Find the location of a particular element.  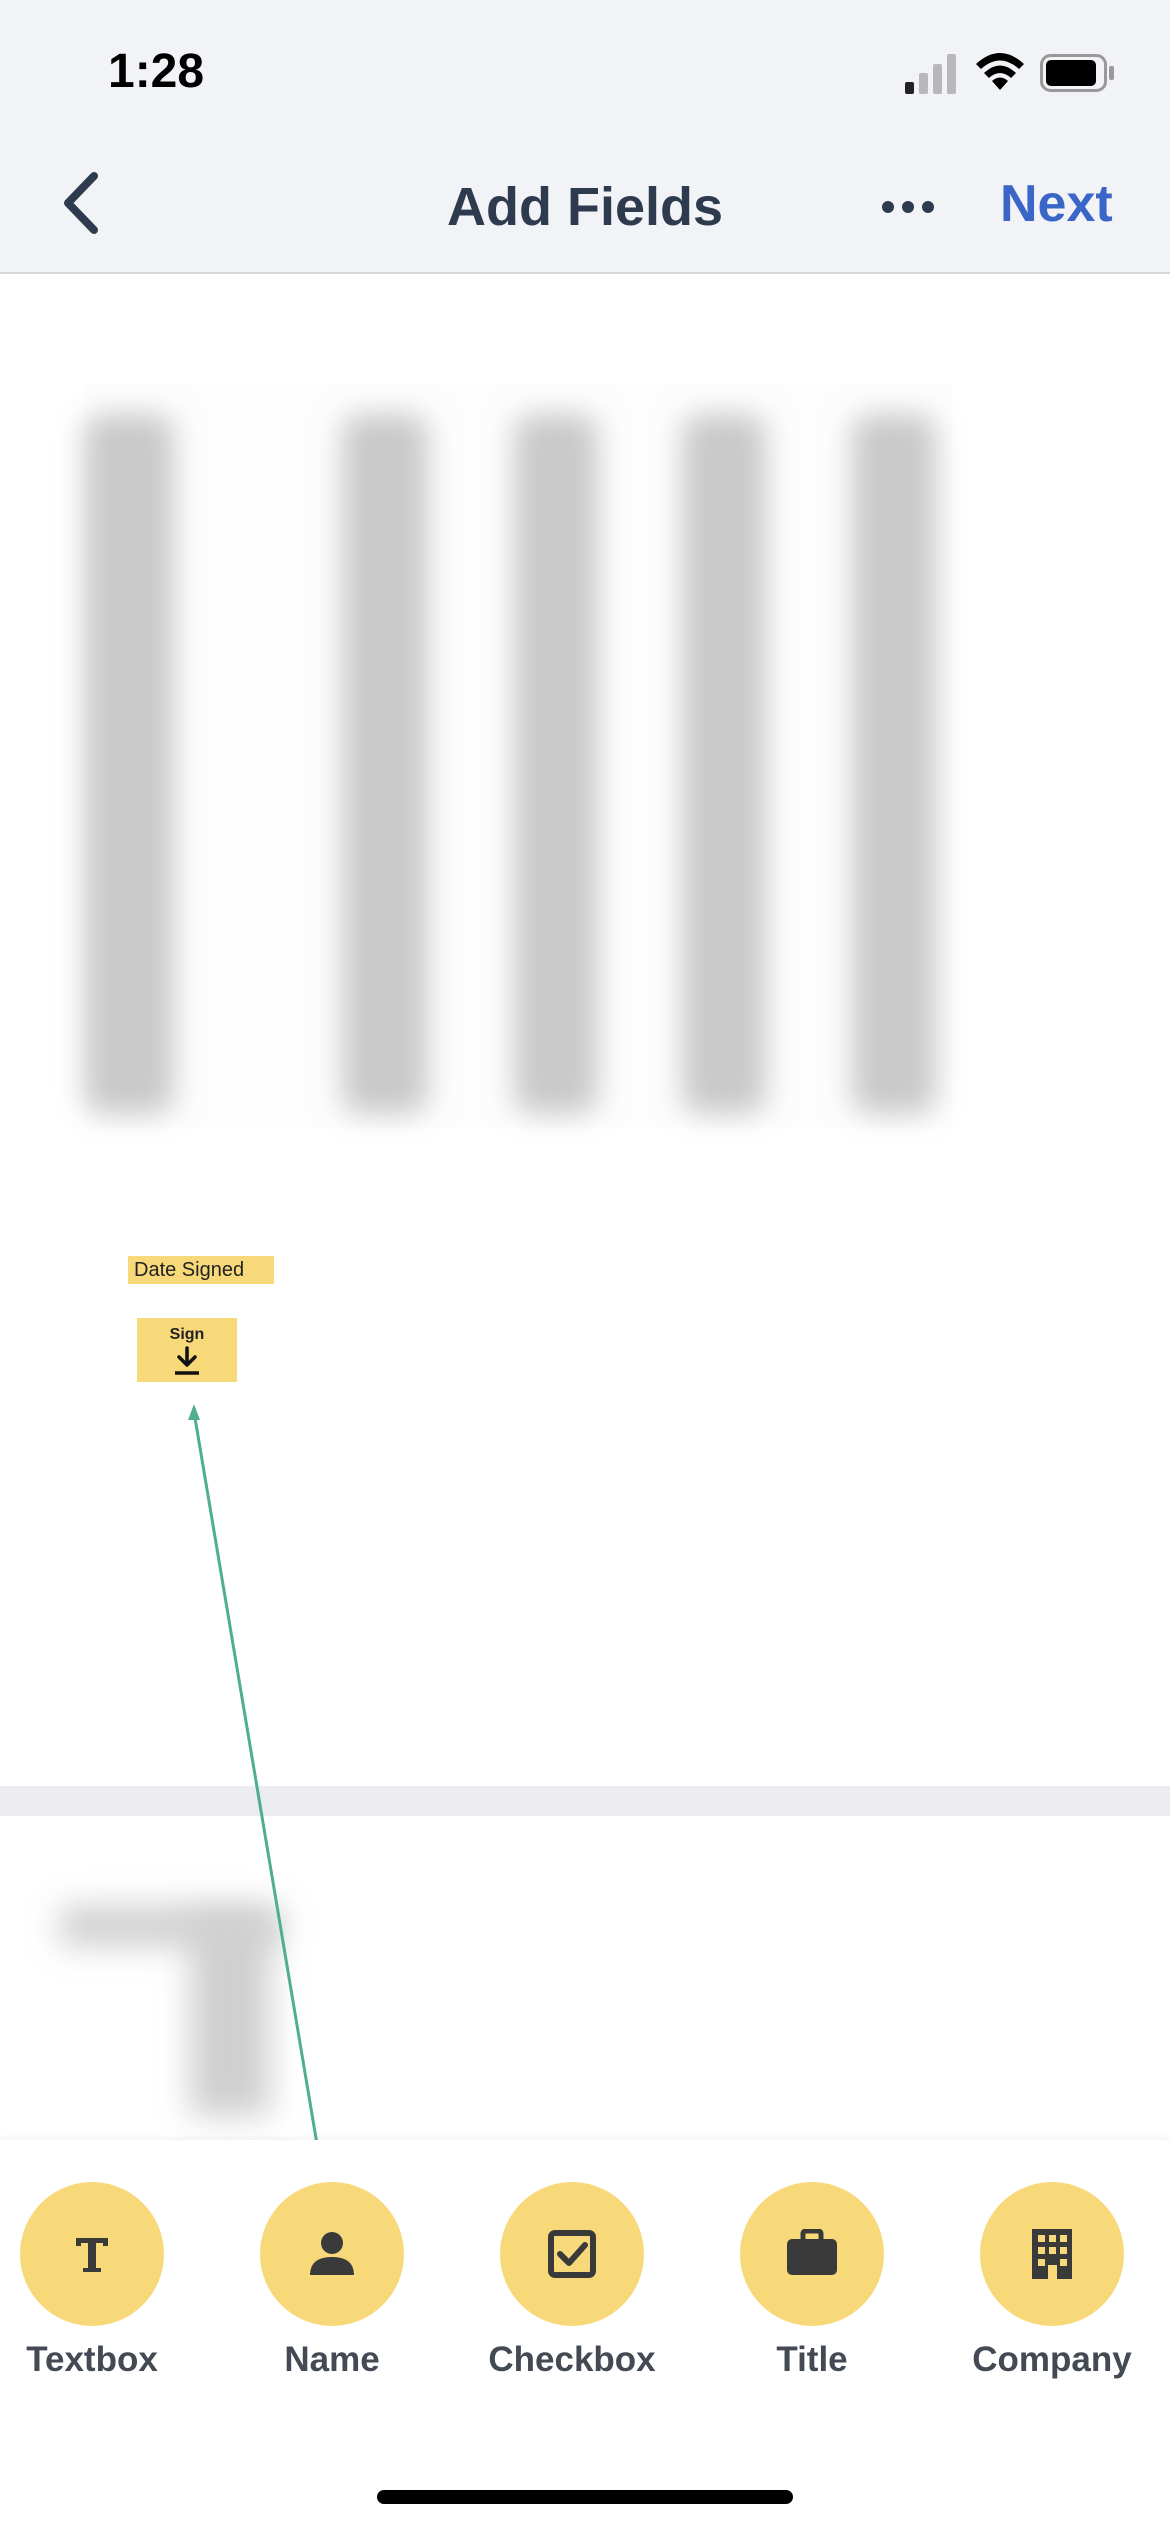

company-label: Company is located at coordinates (1052, 2359).